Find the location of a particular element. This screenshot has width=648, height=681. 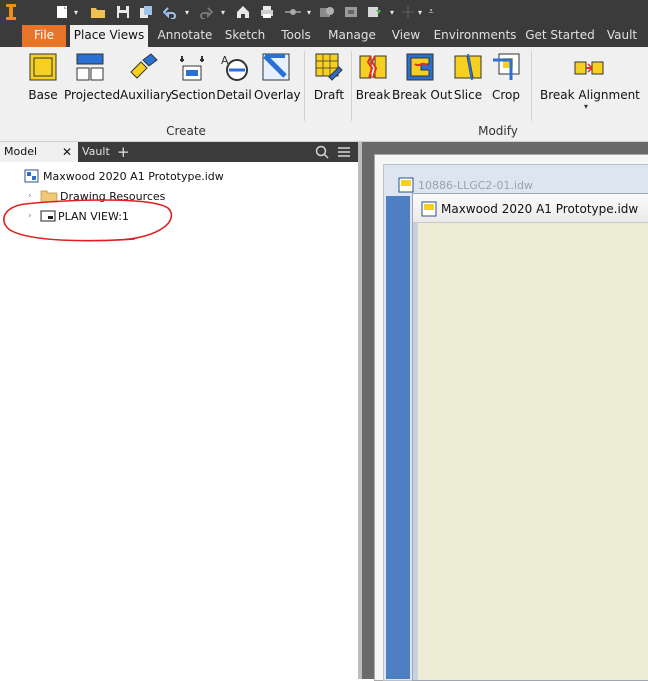

browser-tab-bar: Model ✕ Vault + is located at coordinates (179, 152).